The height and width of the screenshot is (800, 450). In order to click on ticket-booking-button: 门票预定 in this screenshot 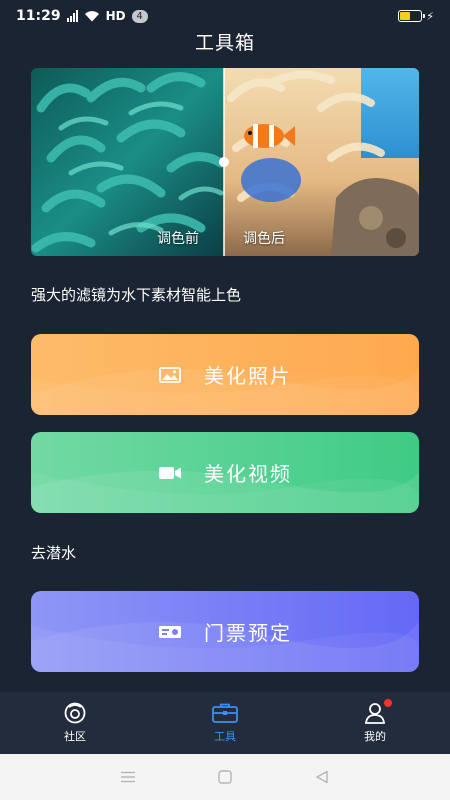, I will do `click(225, 631)`.